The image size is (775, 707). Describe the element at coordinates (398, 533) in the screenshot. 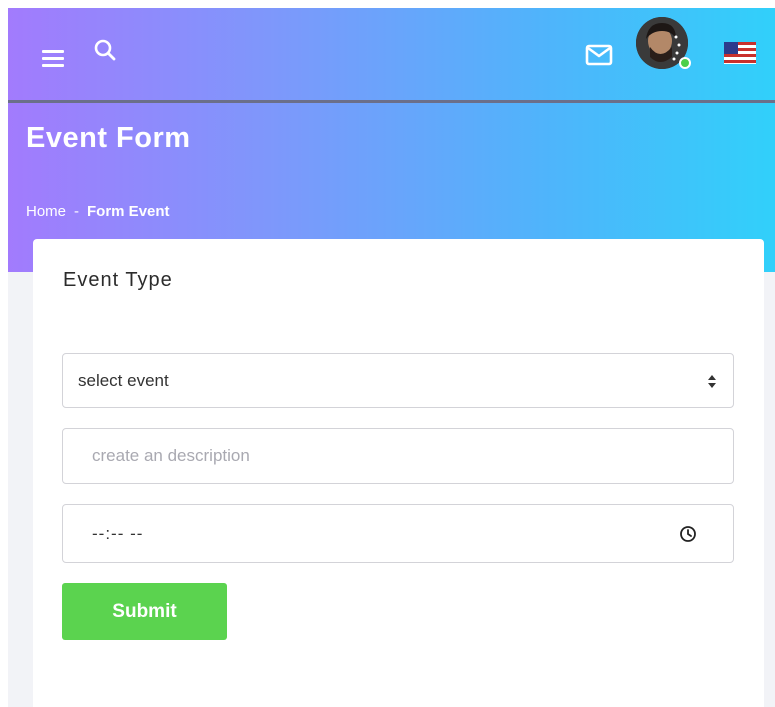

I see `time-input: --:-- --` at that location.